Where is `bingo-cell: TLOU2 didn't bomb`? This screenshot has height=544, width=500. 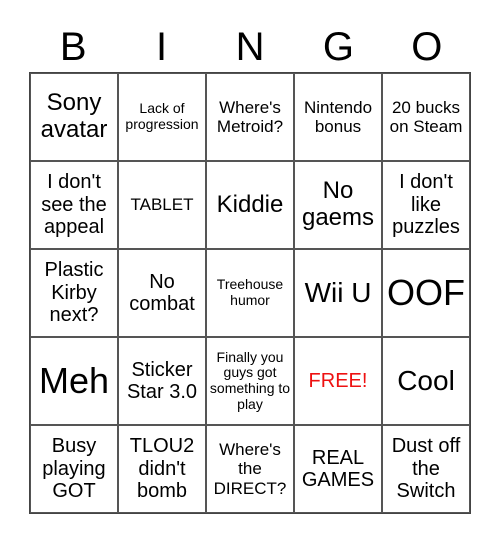 bingo-cell: TLOU2 didn't bomb is located at coordinates (162, 469).